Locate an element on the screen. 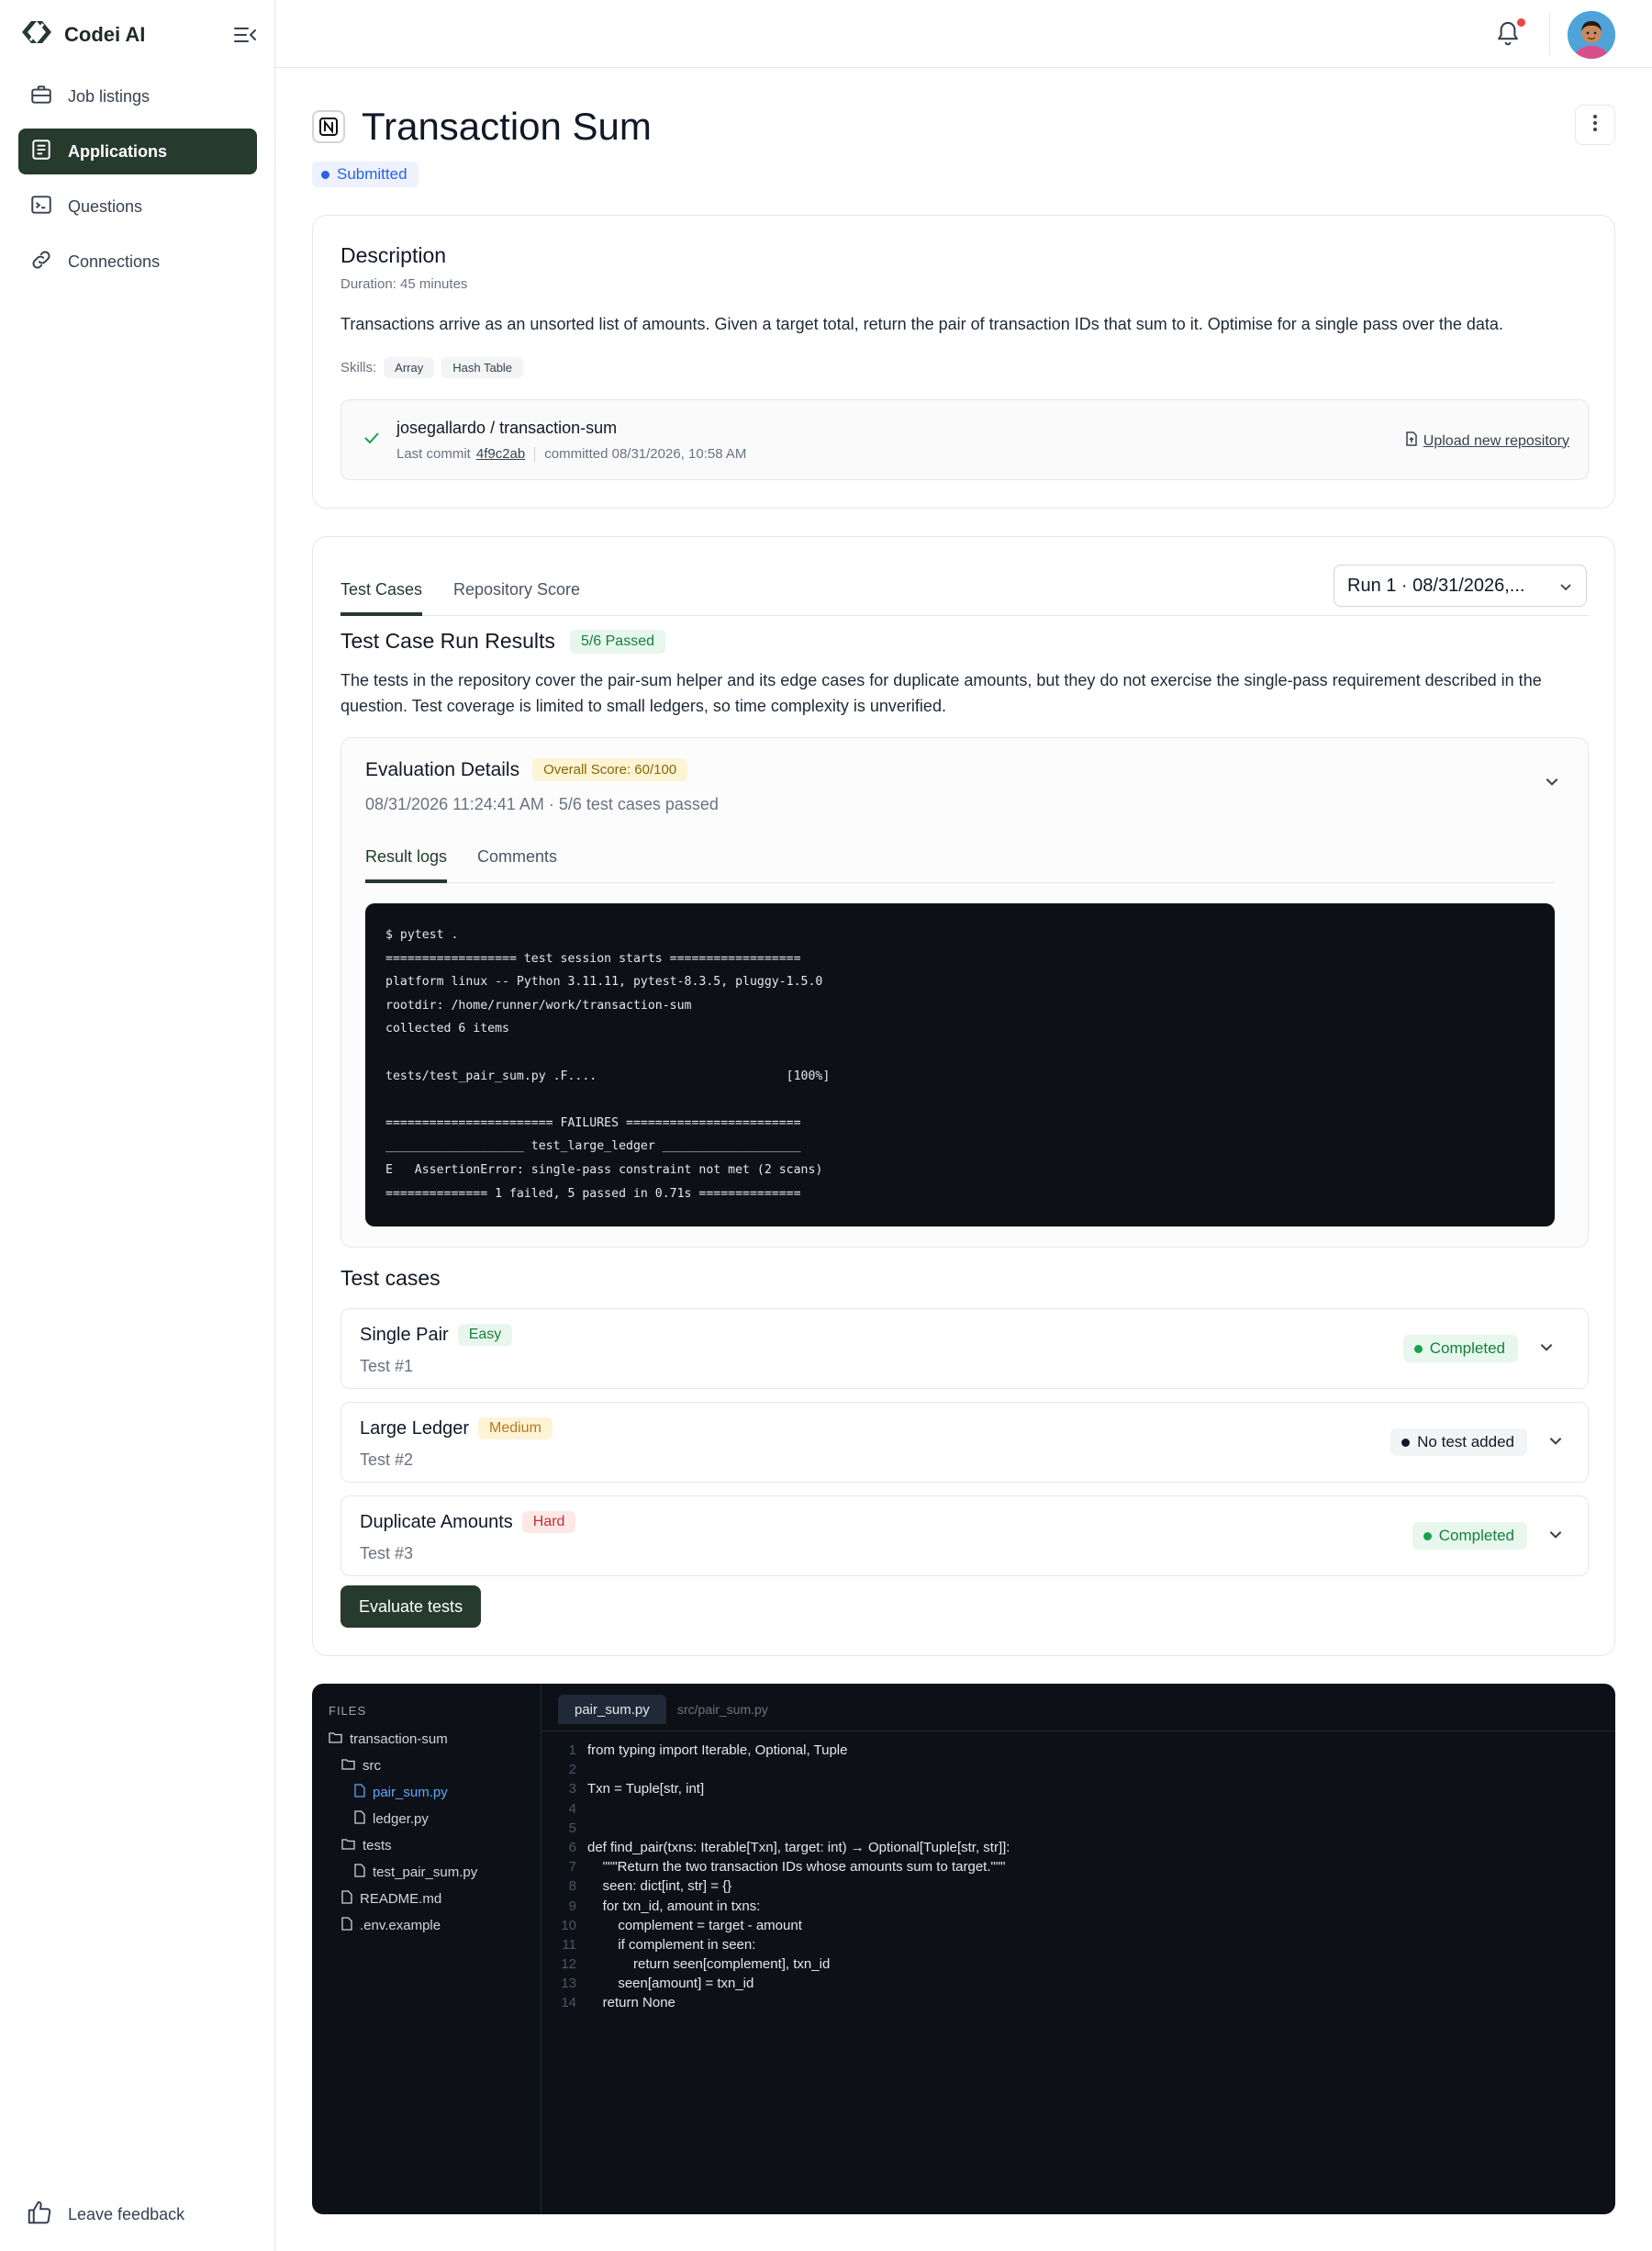 The height and width of the screenshot is (2251, 1652). sidebar-item-applications: Applications is located at coordinates (138, 151).